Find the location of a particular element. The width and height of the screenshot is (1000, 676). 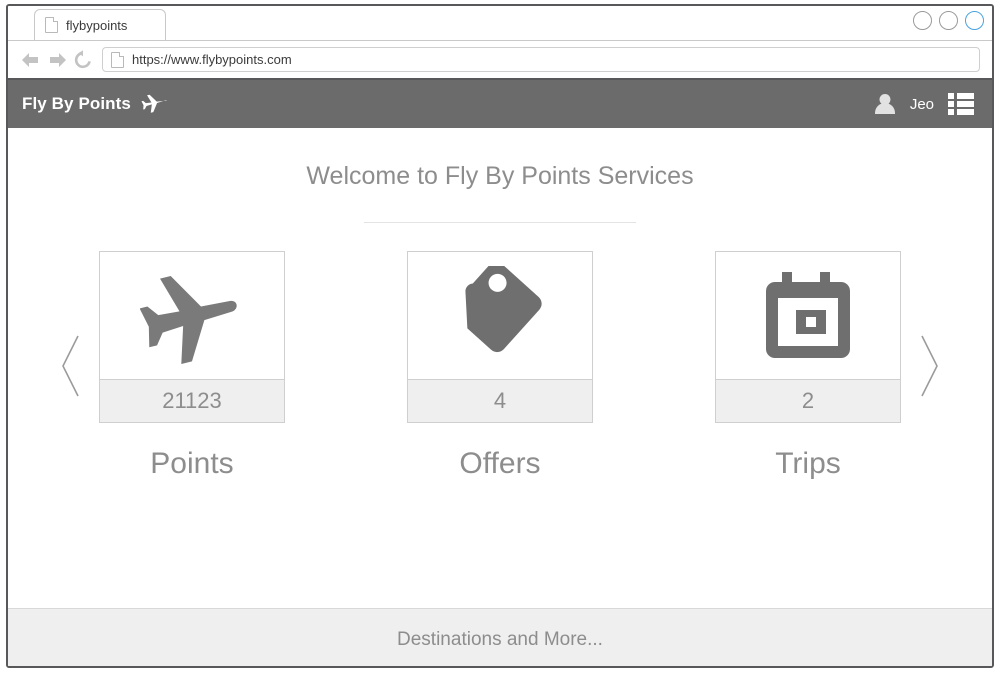

chevron-right-icon is located at coordinates (929, 366).